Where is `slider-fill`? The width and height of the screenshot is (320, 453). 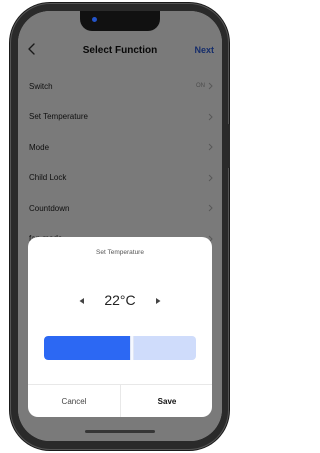
slider-fill is located at coordinates (87, 348).